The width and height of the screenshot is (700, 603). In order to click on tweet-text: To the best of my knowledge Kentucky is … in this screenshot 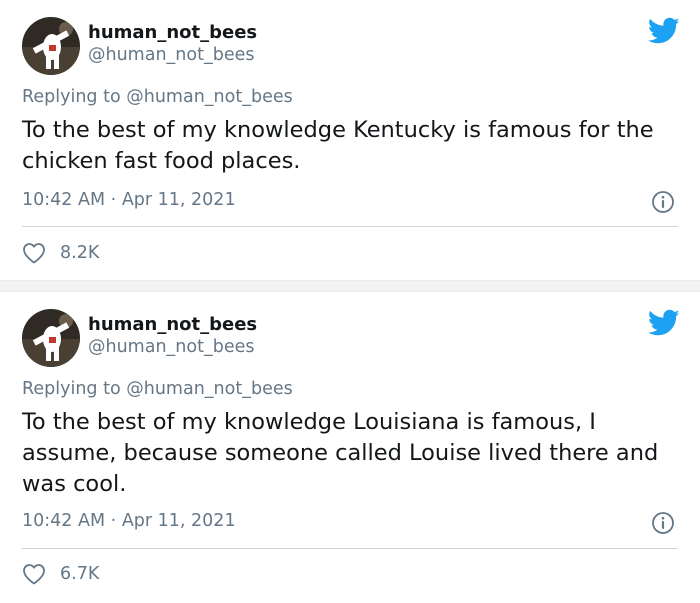, I will do `click(338, 145)`.